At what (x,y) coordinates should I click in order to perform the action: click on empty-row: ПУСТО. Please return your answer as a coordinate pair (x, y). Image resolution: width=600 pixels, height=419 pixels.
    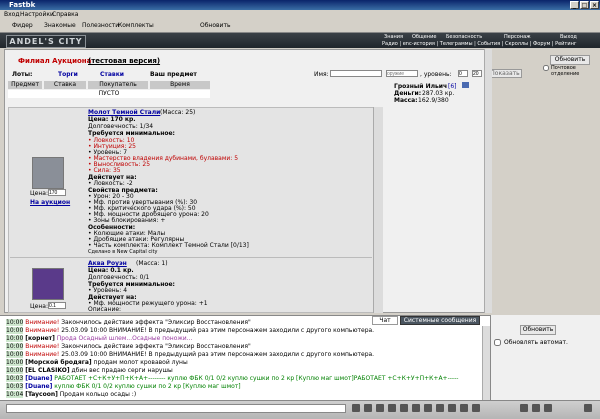
    Looking at the image, I should click on (109, 94).